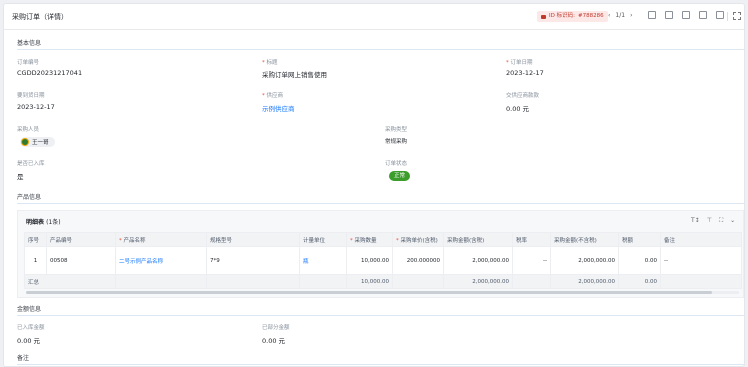 The image size is (748, 367). Describe the element at coordinates (400, 176) in the screenshot. I see `status-badge: 正常` at that location.